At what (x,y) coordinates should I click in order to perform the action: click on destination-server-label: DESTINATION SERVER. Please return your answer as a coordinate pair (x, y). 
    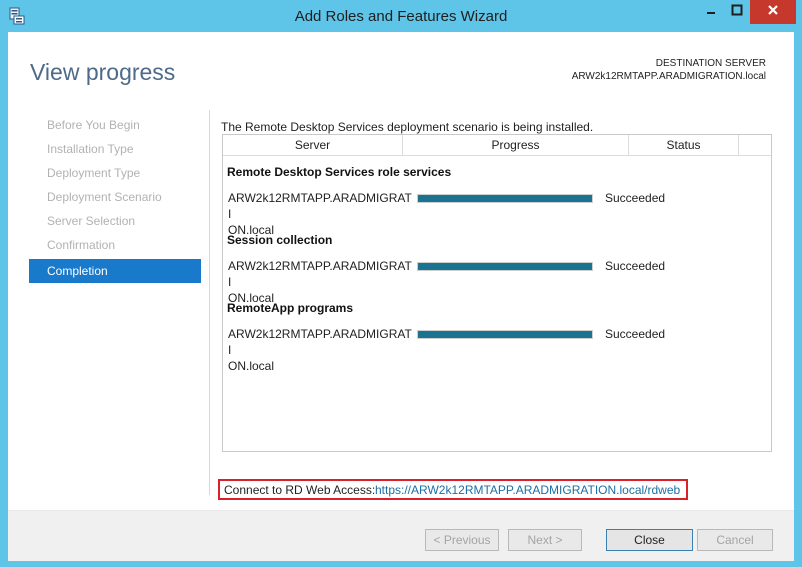
    Looking at the image, I should click on (710, 63).